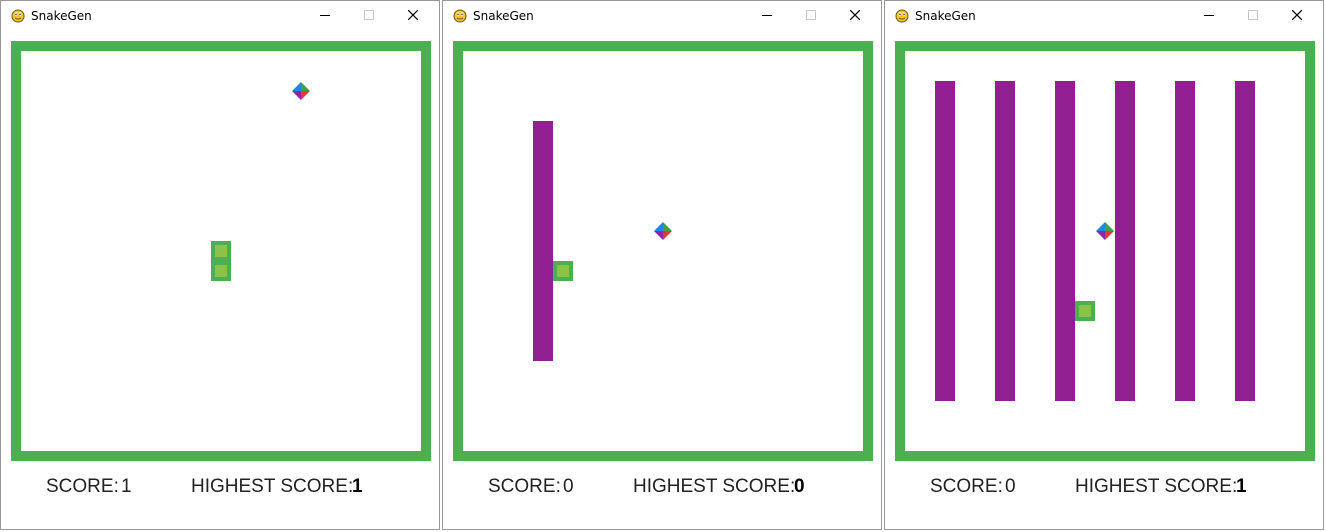 This screenshot has width=1326, height=532. I want to click on score-value: 1, so click(126, 486).